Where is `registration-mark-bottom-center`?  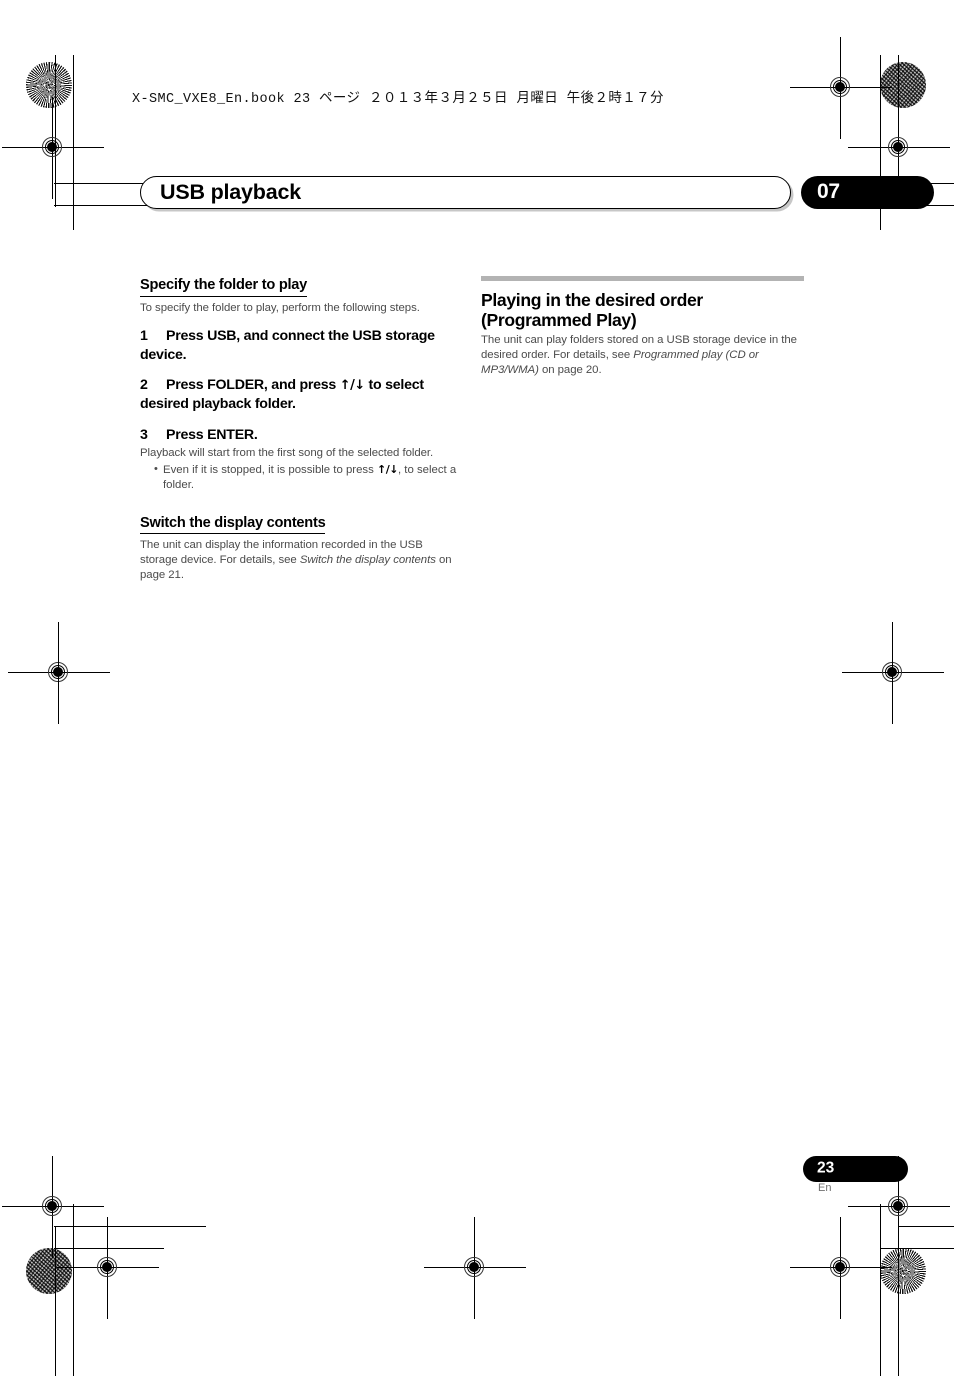
registration-mark-bottom-center is located at coordinates (475, 1268).